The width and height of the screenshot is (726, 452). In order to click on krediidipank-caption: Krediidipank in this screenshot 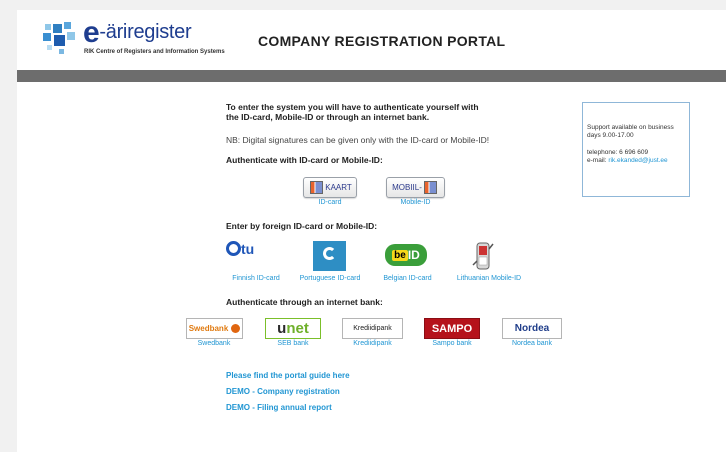, I will do `click(372, 343)`.